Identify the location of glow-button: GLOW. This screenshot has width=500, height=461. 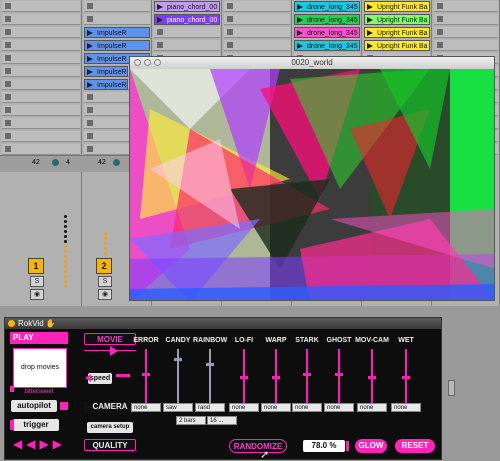
(371, 446).